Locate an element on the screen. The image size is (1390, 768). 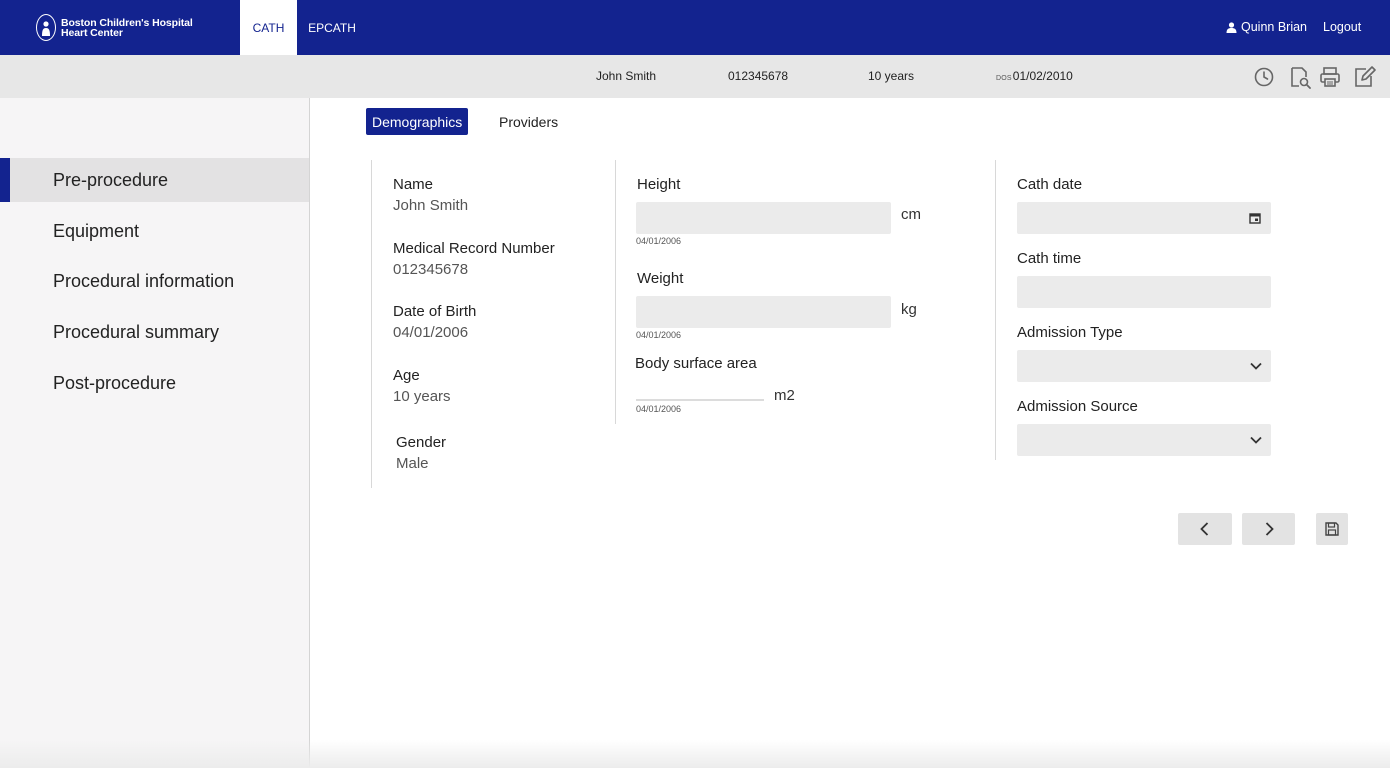
bsa-unit: m2 is located at coordinates (784, 395).